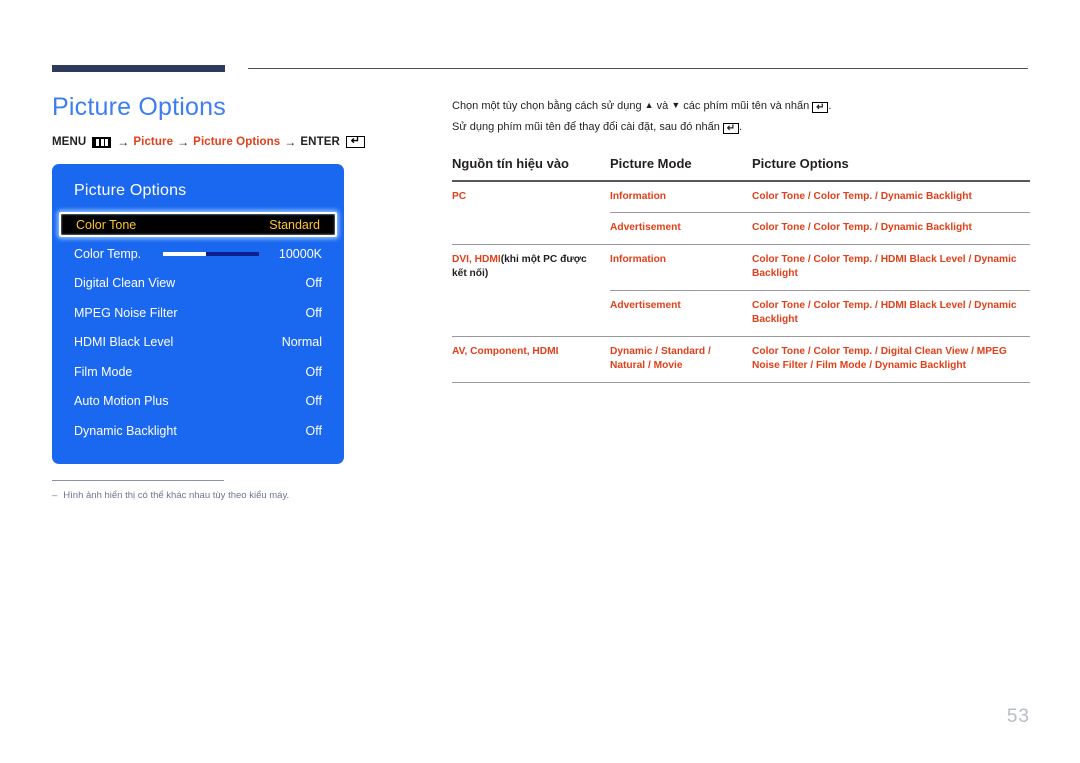 The height and width of the screenshot is (763, 1080). Describe the element at coordinates (841, 366) in the screenshot. I see `option-term: Film Mode` at that location.